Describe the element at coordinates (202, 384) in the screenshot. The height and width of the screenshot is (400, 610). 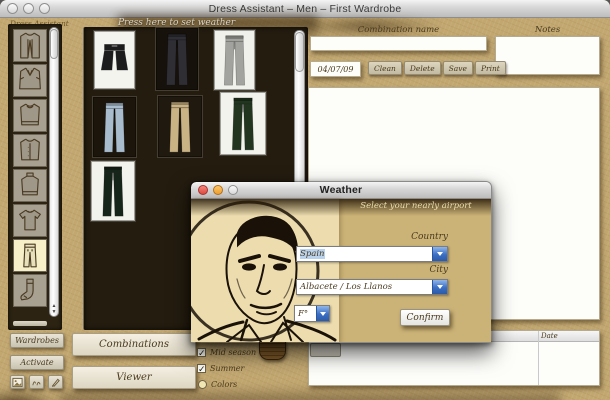
I see `radio-icon` at that location.